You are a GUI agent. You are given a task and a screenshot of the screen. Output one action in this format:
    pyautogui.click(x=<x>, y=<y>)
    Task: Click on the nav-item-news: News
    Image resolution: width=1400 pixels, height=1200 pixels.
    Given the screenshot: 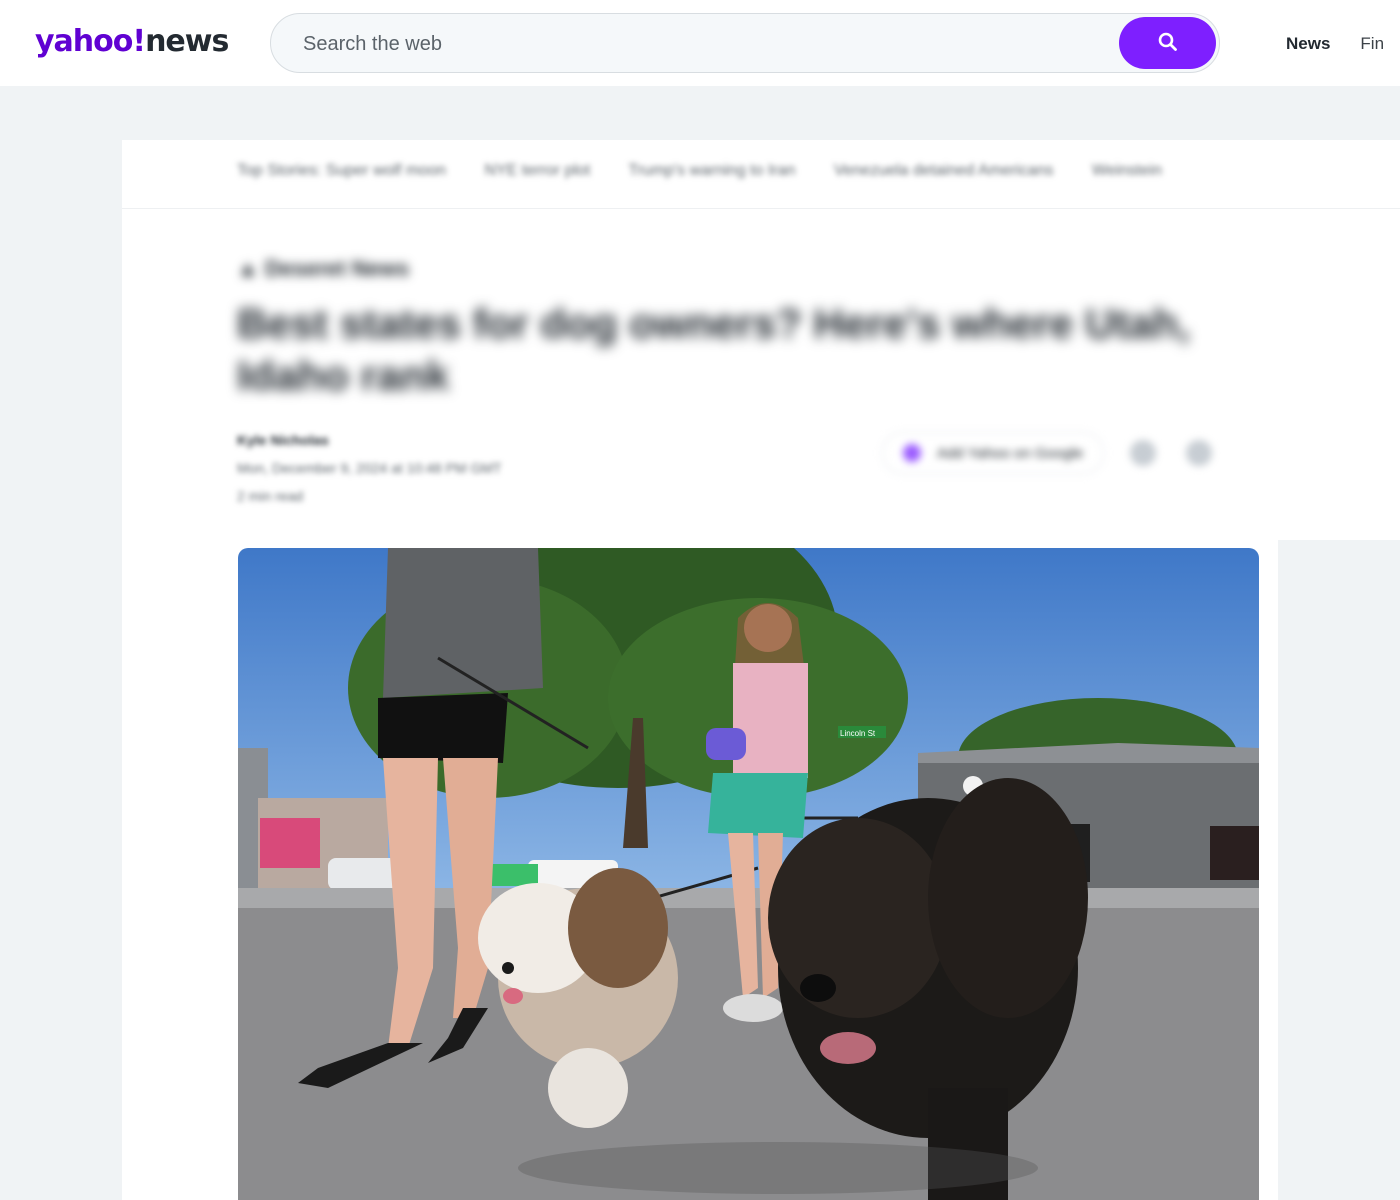 What is the action you would take?
    pyautogui.click(x=1308, y=43)
    